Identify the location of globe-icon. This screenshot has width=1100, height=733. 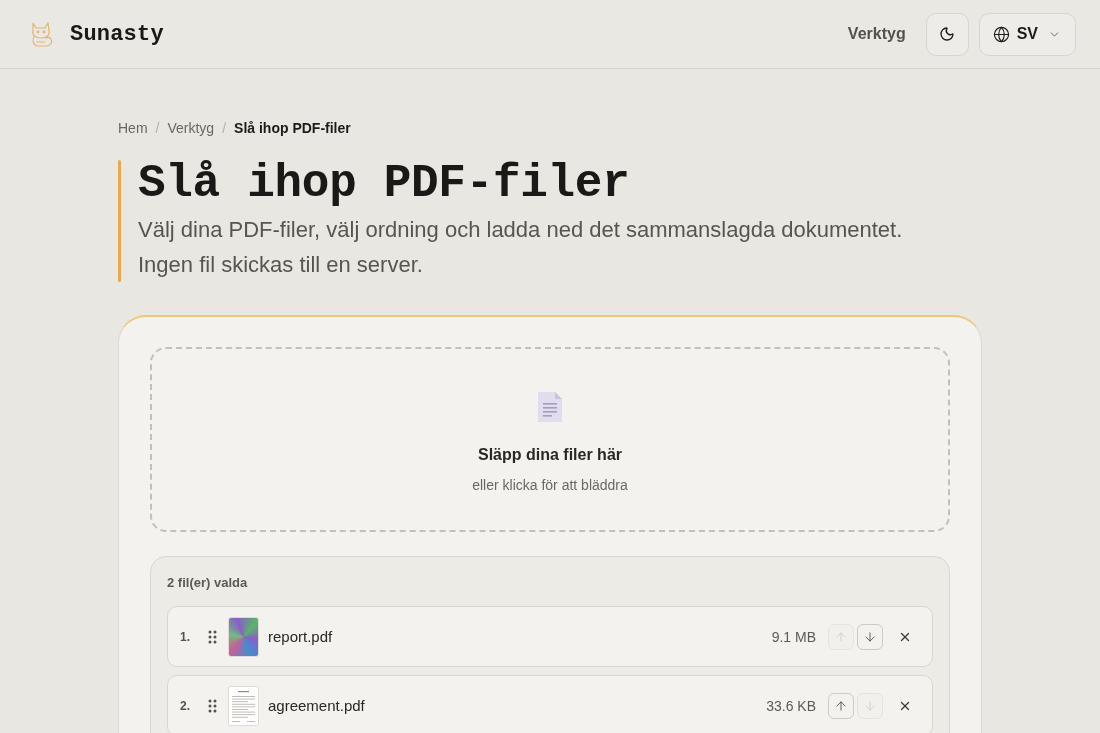
(1001, 34).